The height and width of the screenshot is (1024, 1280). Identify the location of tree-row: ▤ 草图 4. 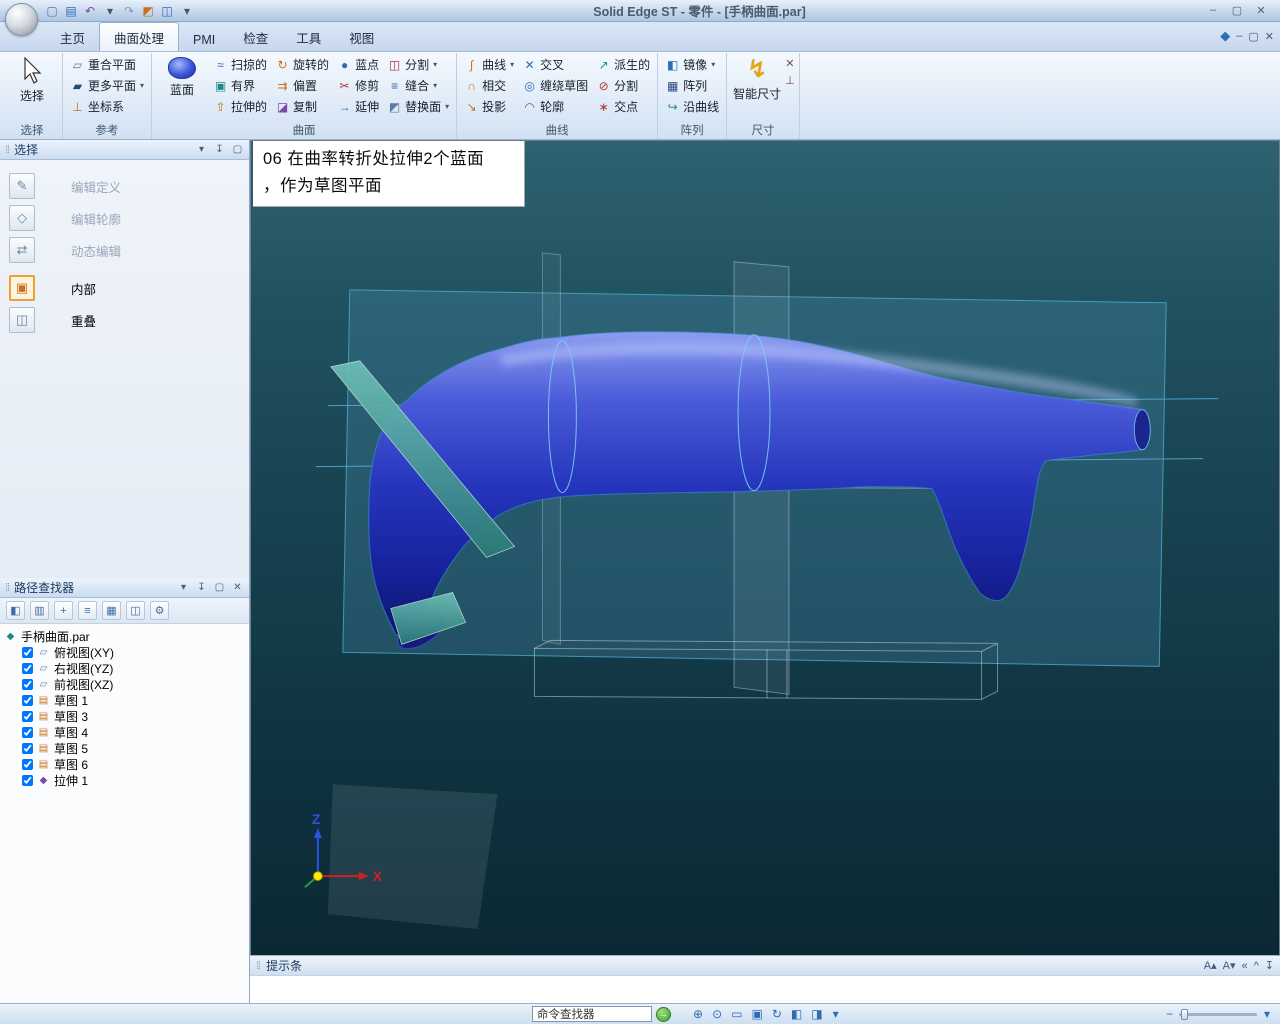
(126, 732).